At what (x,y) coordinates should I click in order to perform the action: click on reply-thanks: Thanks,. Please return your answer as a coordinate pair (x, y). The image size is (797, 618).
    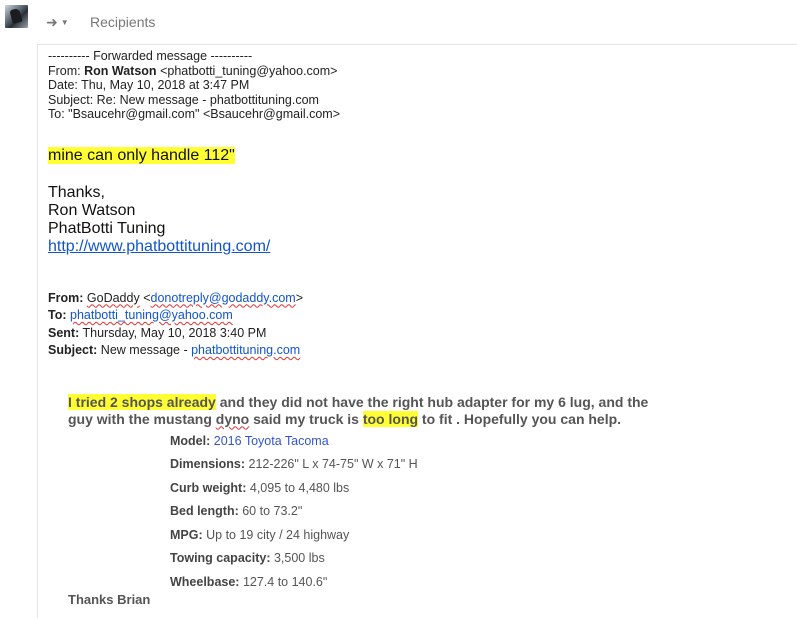
    Looking at the image, I should click on (76, 192).